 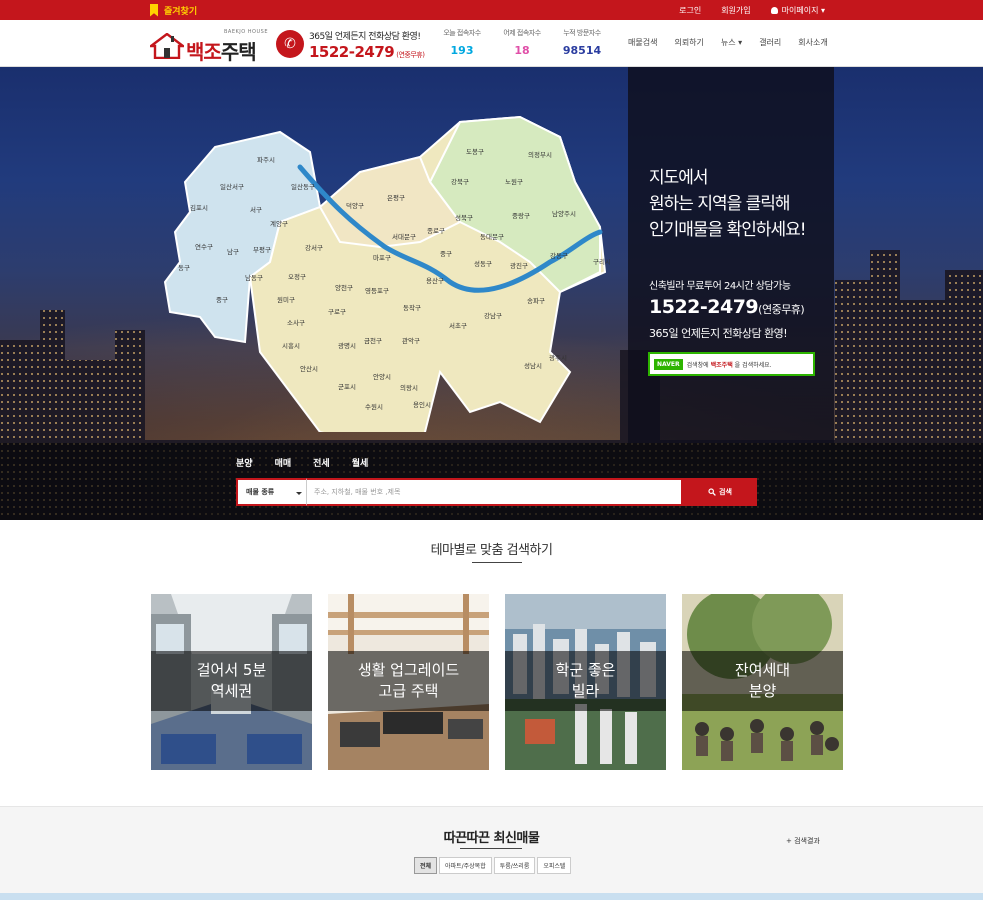 What do you see at coordinates (297, 276) in the screenshot?
I see `map-label: 오정구` at bounding box center [297, 276].